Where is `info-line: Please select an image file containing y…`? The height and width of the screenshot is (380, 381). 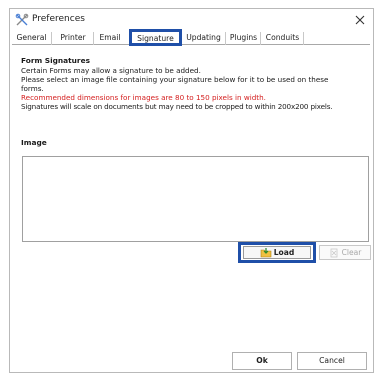 info-line: Please select an image file containing y… is located at coordinates (175, 79).